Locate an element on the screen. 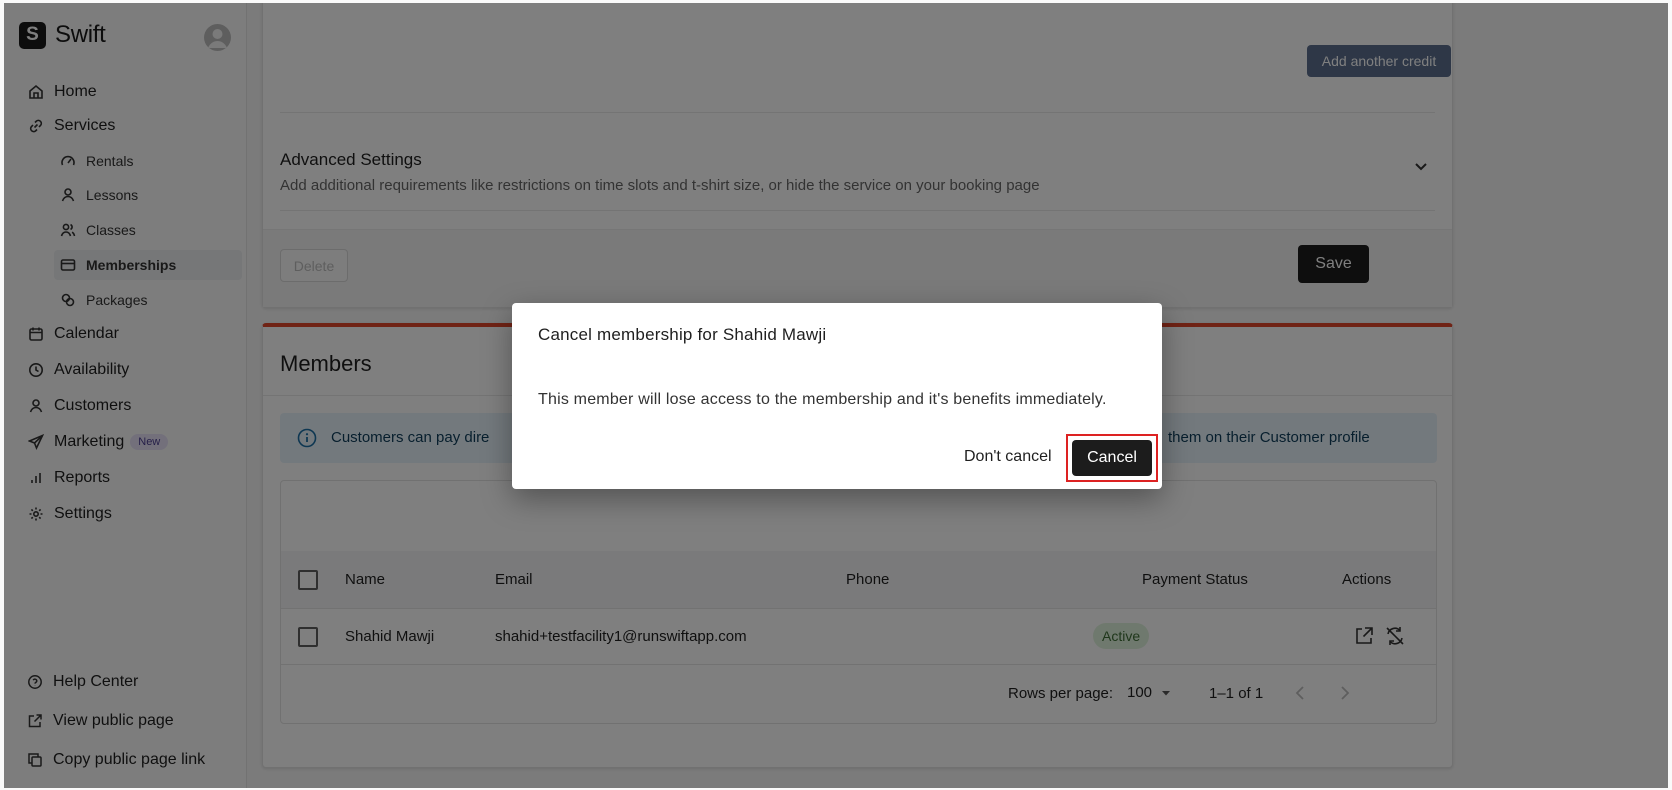  dialog-title: Cancel membership for Shahid Mawji is located at coordinates (682, 334).